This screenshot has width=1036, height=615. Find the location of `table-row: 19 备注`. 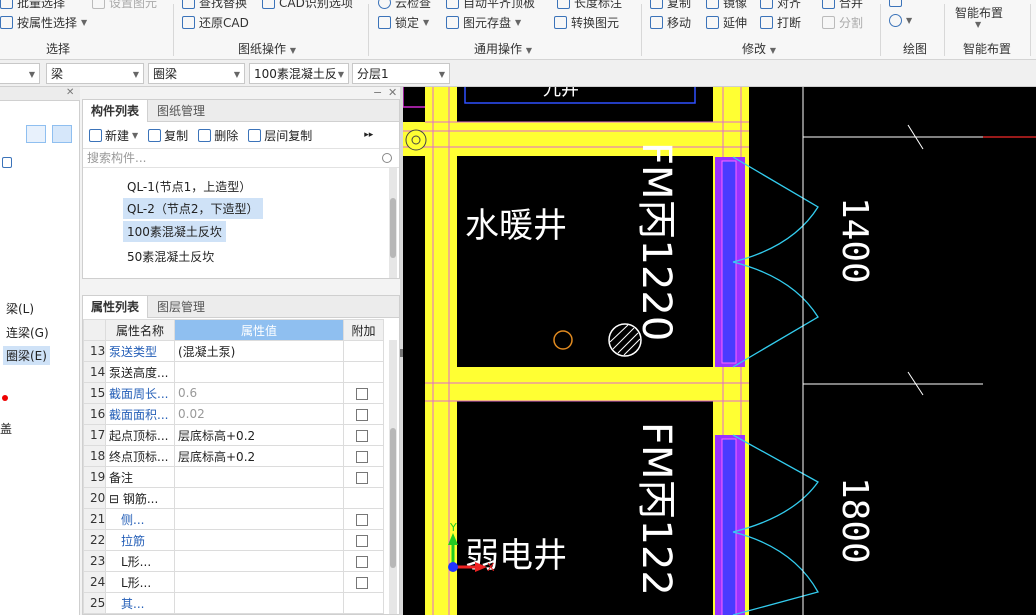

table-row: 19 备注 is located at coordinates (233, 477).